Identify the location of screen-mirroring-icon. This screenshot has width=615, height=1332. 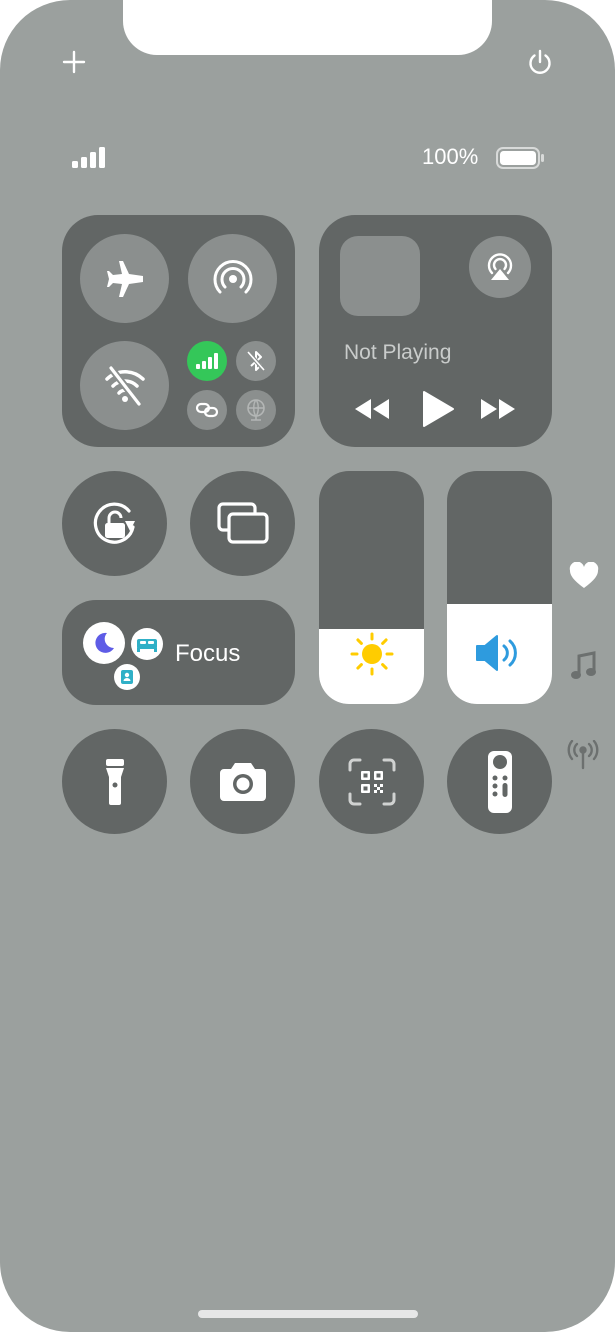
(242, 522).